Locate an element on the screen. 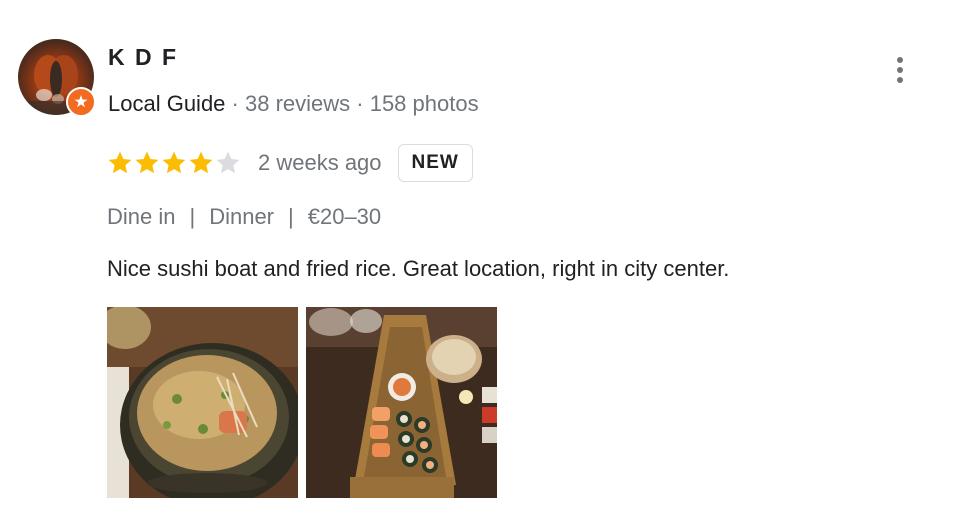  star-empty-icon is located at coordinates (228, 162).